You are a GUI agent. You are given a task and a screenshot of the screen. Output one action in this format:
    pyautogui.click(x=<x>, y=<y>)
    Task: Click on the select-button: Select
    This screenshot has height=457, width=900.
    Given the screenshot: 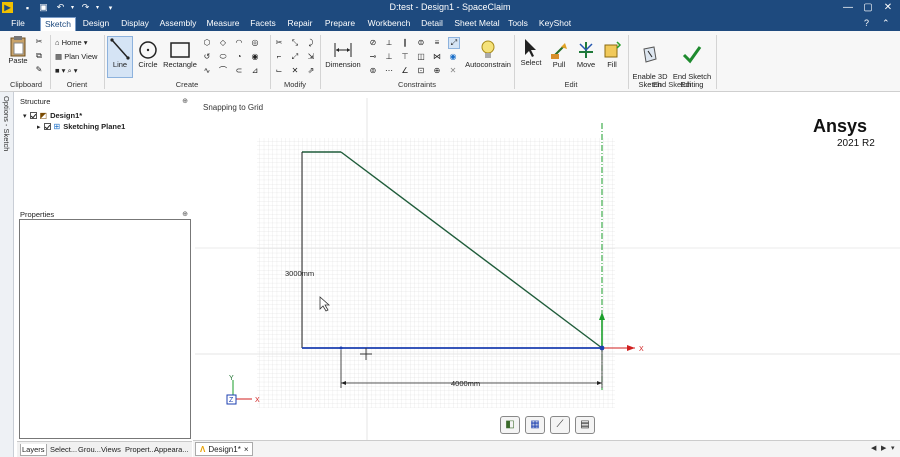 What is the action you would take?
    pyautogui.click(x=531, y=52)
    